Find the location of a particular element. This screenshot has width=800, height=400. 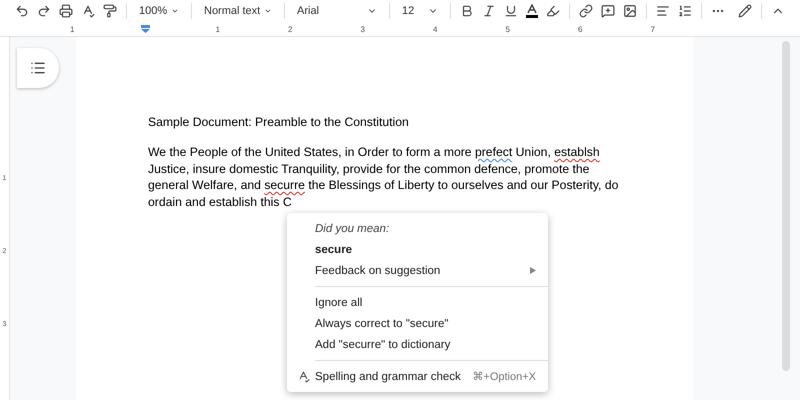

spellcheck-icon is located at coordinates (303, 376).